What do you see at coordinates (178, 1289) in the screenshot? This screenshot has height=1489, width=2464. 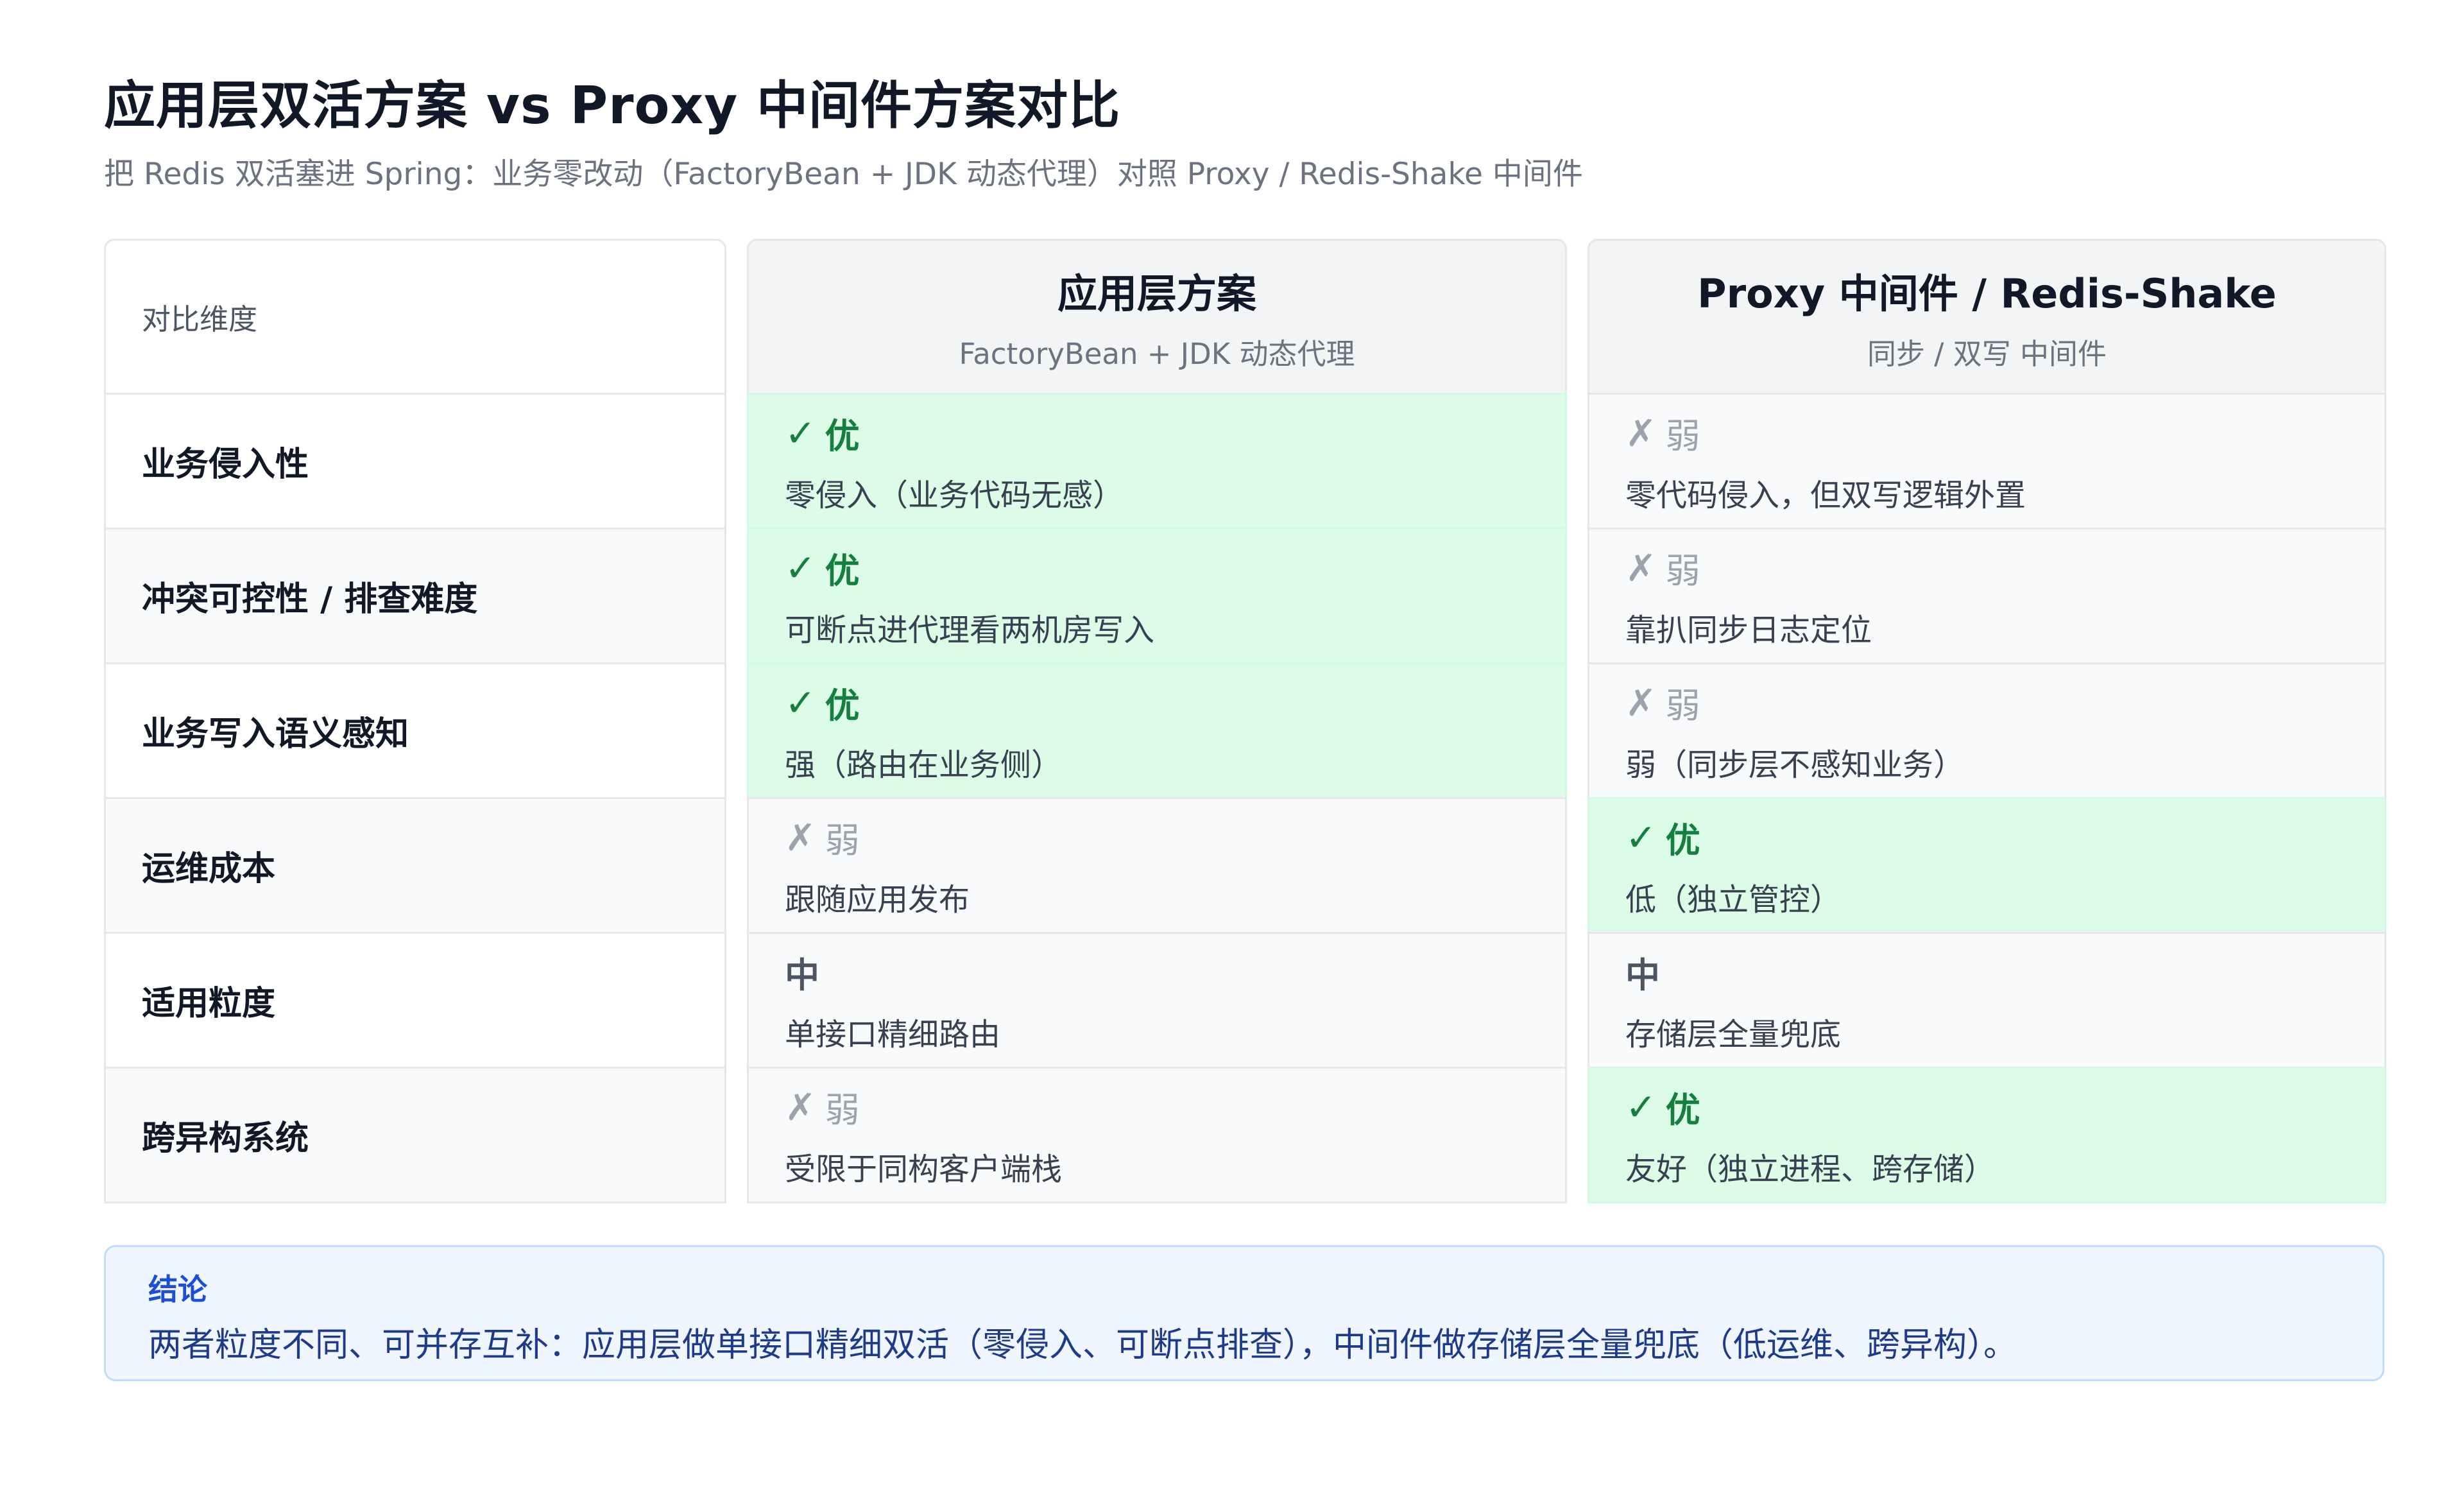 I see `conclusion-label: 结论` at bounding box center [178, 1289].